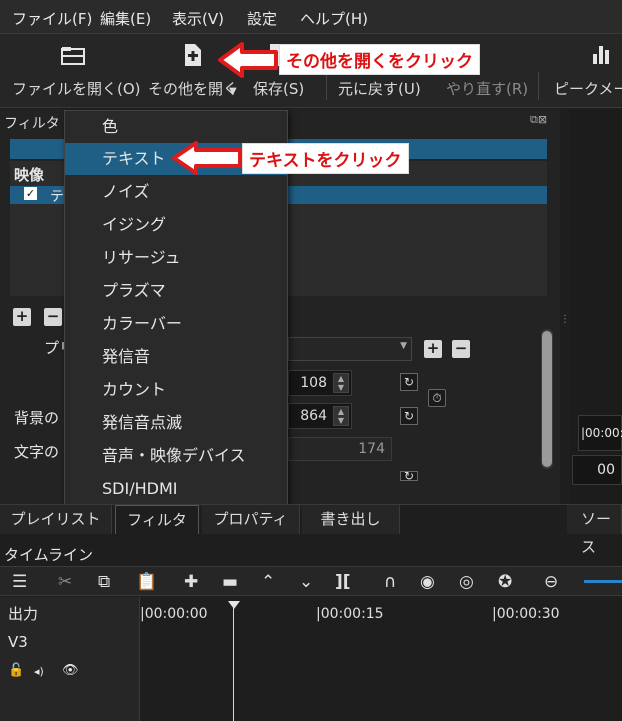  Describe the element at coordinates (379, 59) in the screenshot. I see `callout-open-other: その他を開くをクリック` at that location.